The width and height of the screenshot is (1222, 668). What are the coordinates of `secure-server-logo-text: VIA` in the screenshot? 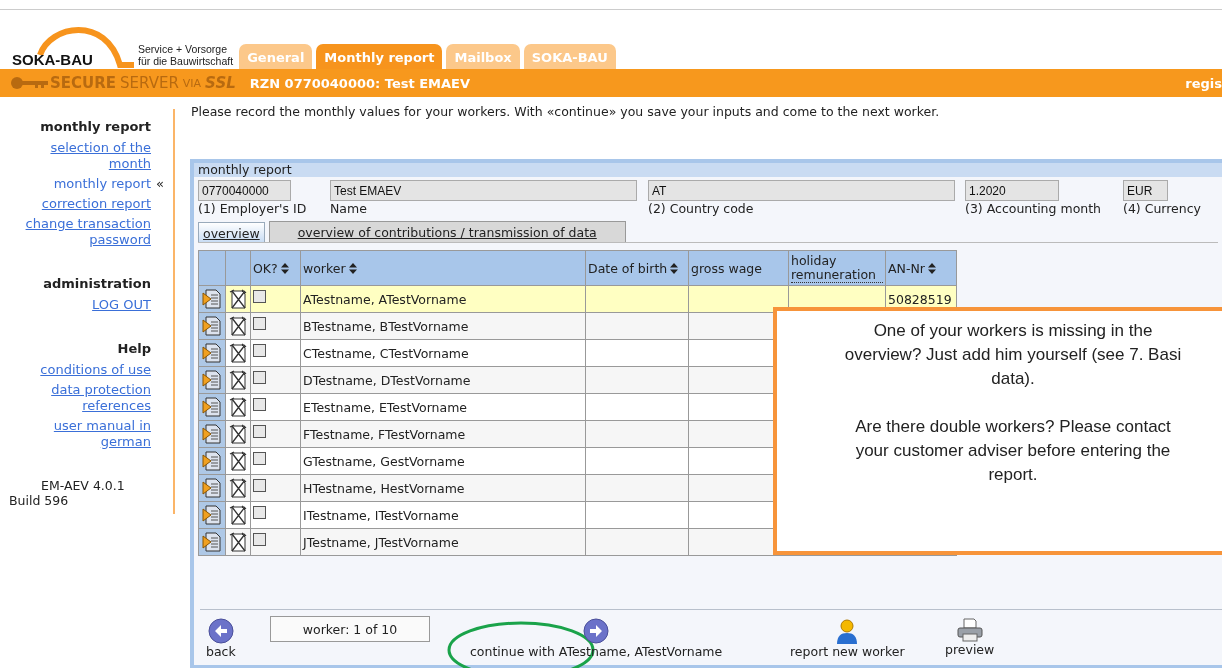 It's located at (192, 83).